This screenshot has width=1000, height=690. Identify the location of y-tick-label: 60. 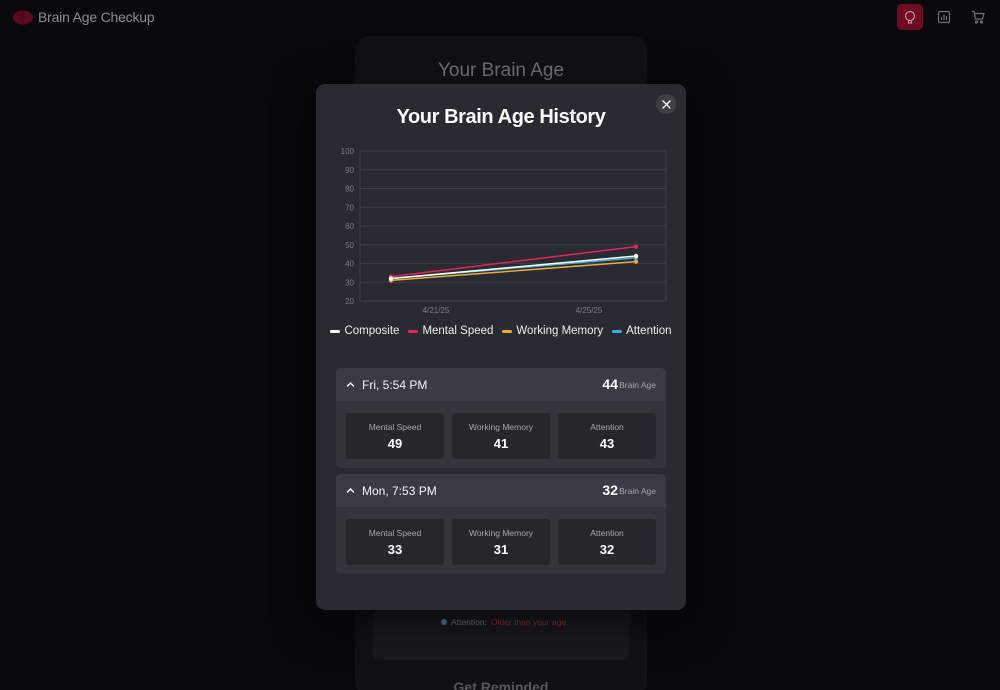
(349, 226).